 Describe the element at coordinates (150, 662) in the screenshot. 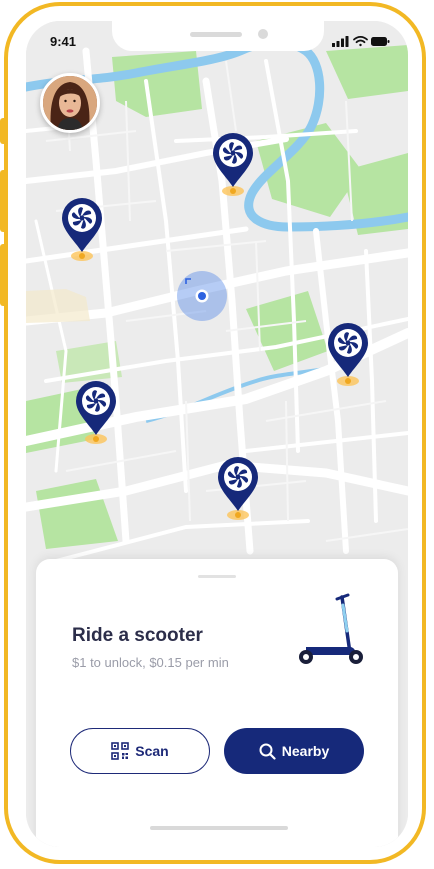

I see `ride-price: $1 to unlock, $0.15 per min` at that location.